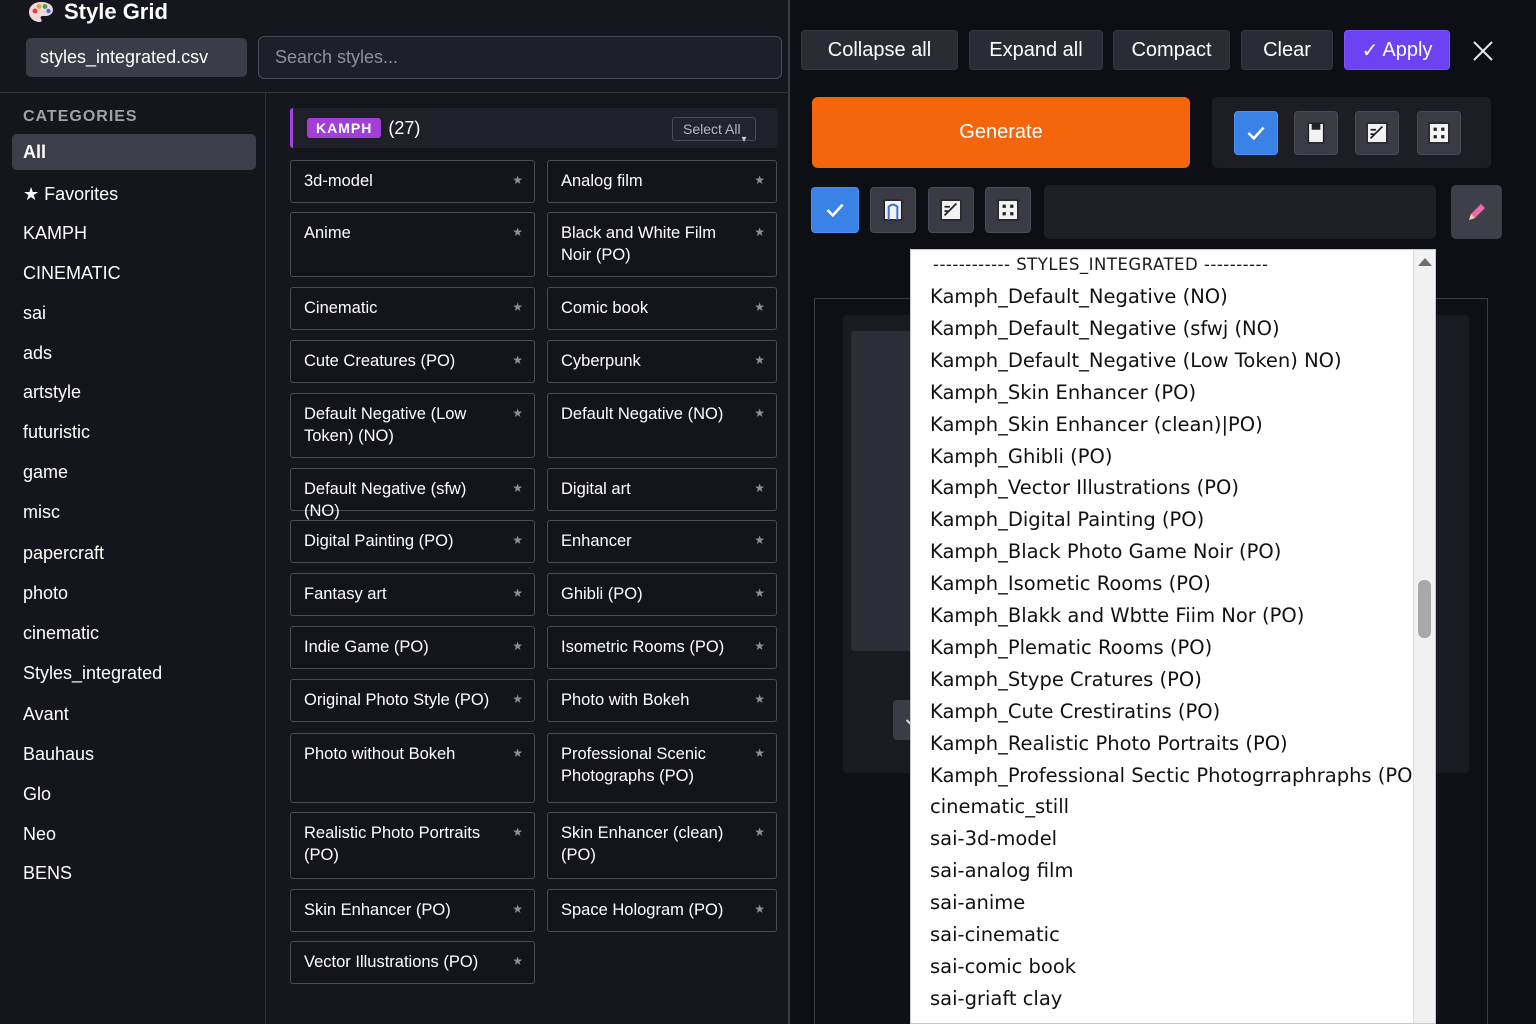 The width and height of the screenshot is (1536, 1024). Describe the element at coordinates (662, 425) in the screenshot. I see `style-card: Default Negative (NO) ★` at that location.